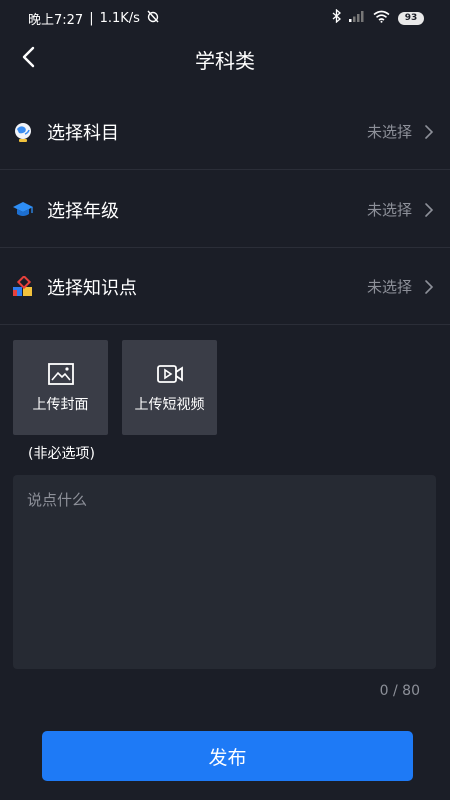 The image size is (450, 800). Describe the element at coordinates (389, 210) in the screenshot. I see `select-grade-value: 未选择` at that location.